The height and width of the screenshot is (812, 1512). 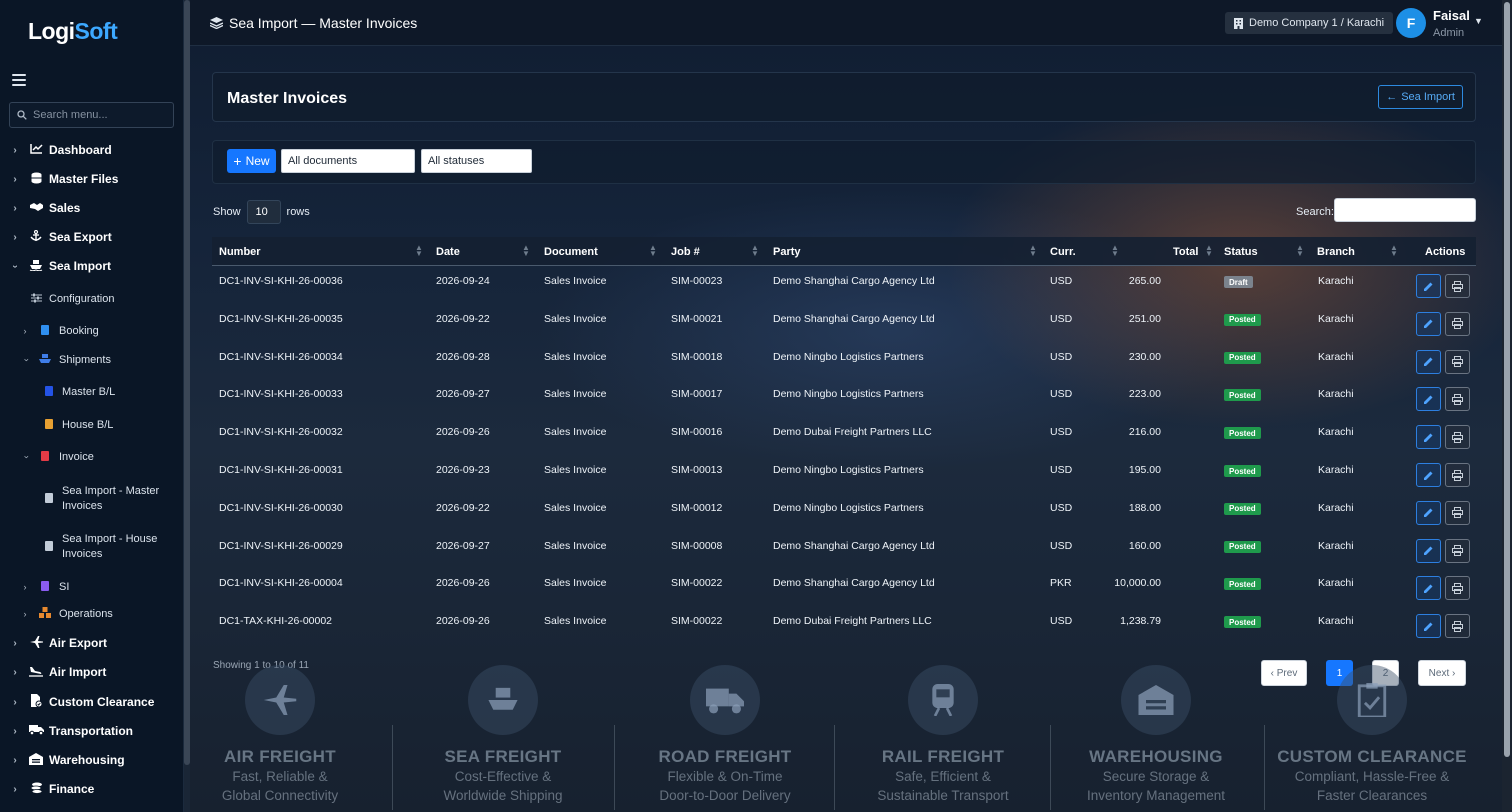 I want to click on cell-job: SIM-00008, so click(x=697, y=545).